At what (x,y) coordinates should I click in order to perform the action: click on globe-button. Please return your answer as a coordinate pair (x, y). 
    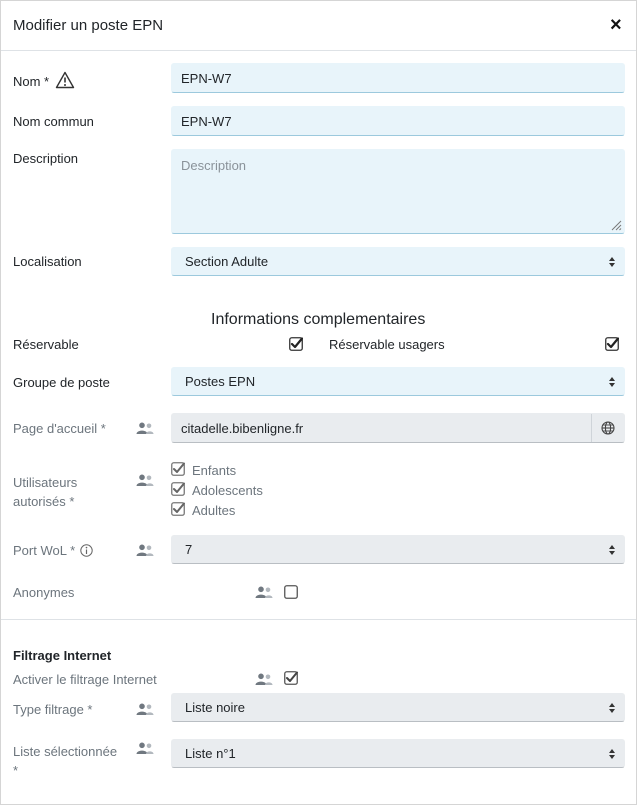
    Looking at the image, I should click on (607, 428).